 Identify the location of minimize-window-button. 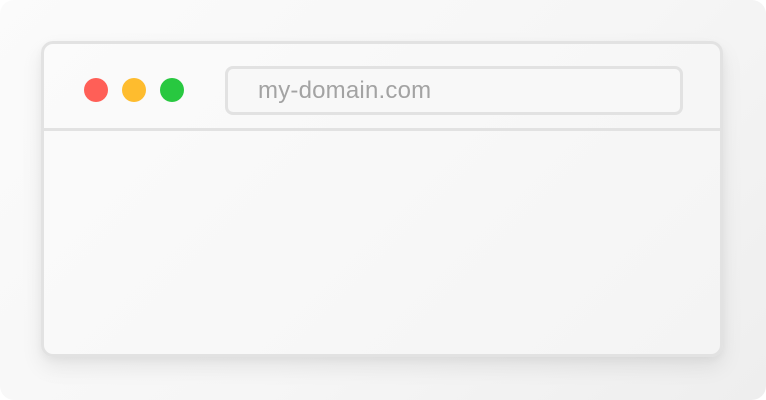
(134, 90).